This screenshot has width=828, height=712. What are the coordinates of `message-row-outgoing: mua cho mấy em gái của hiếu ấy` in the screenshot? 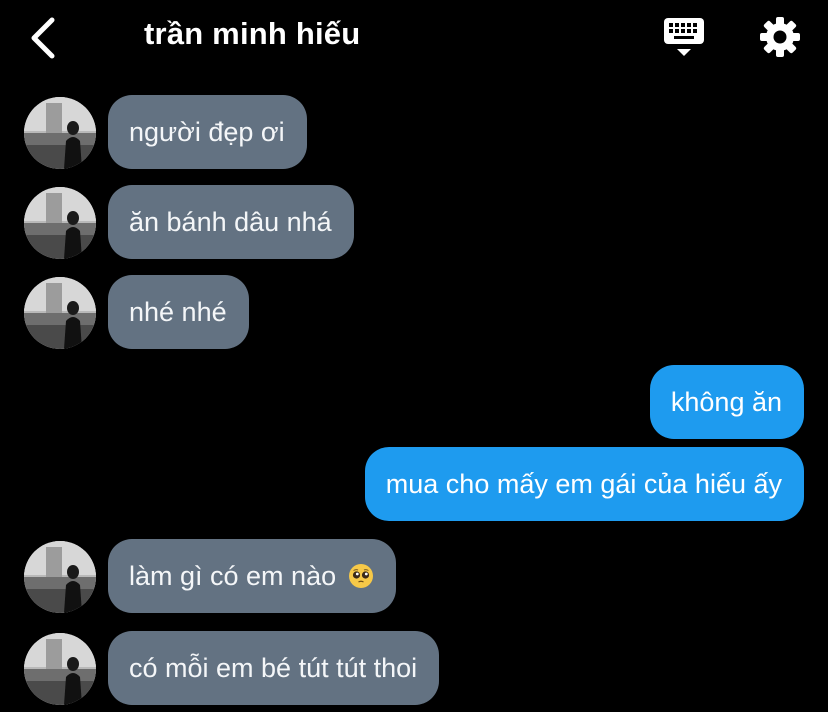 It's located at (414, 484).